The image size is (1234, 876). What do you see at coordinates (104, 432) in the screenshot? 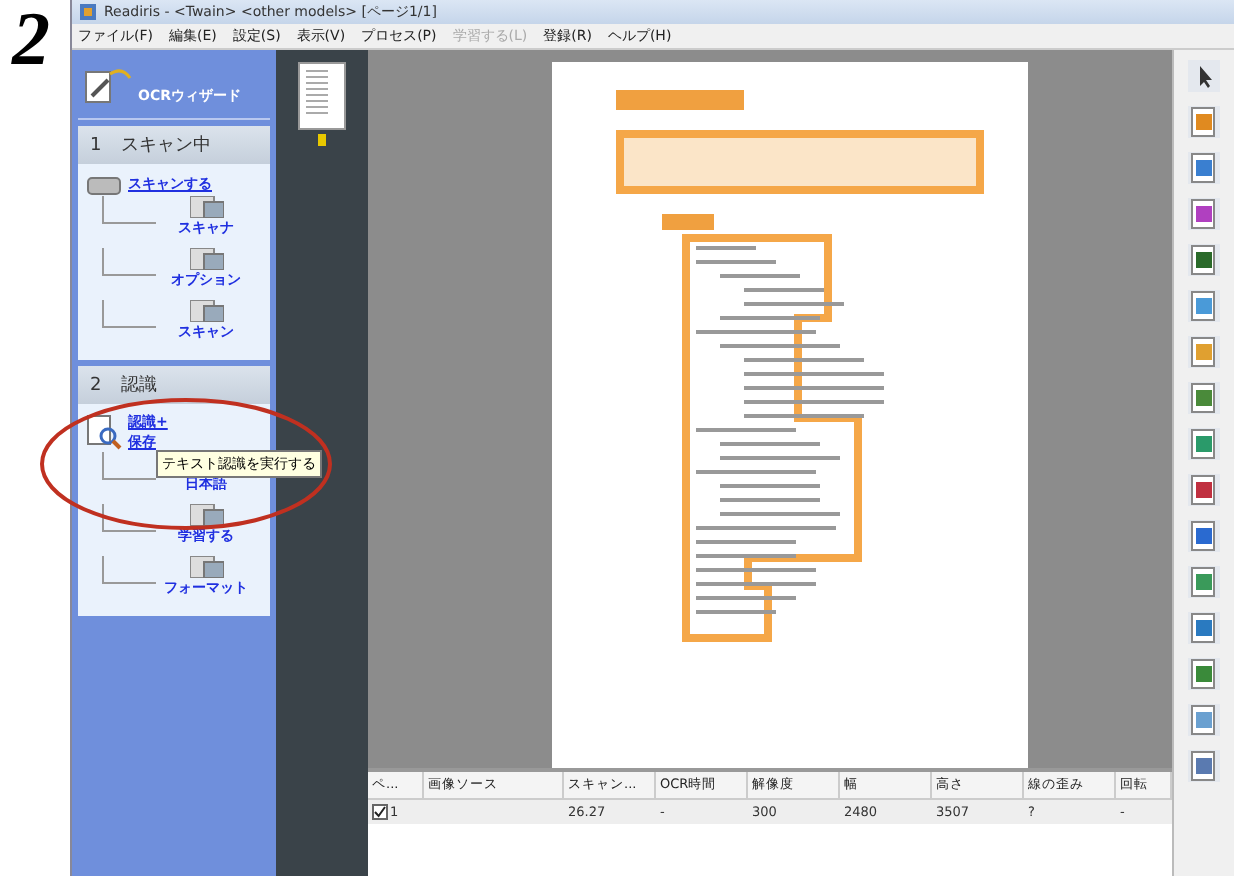
I see `magnifier-document-icon` at bounding box center [104, 432].